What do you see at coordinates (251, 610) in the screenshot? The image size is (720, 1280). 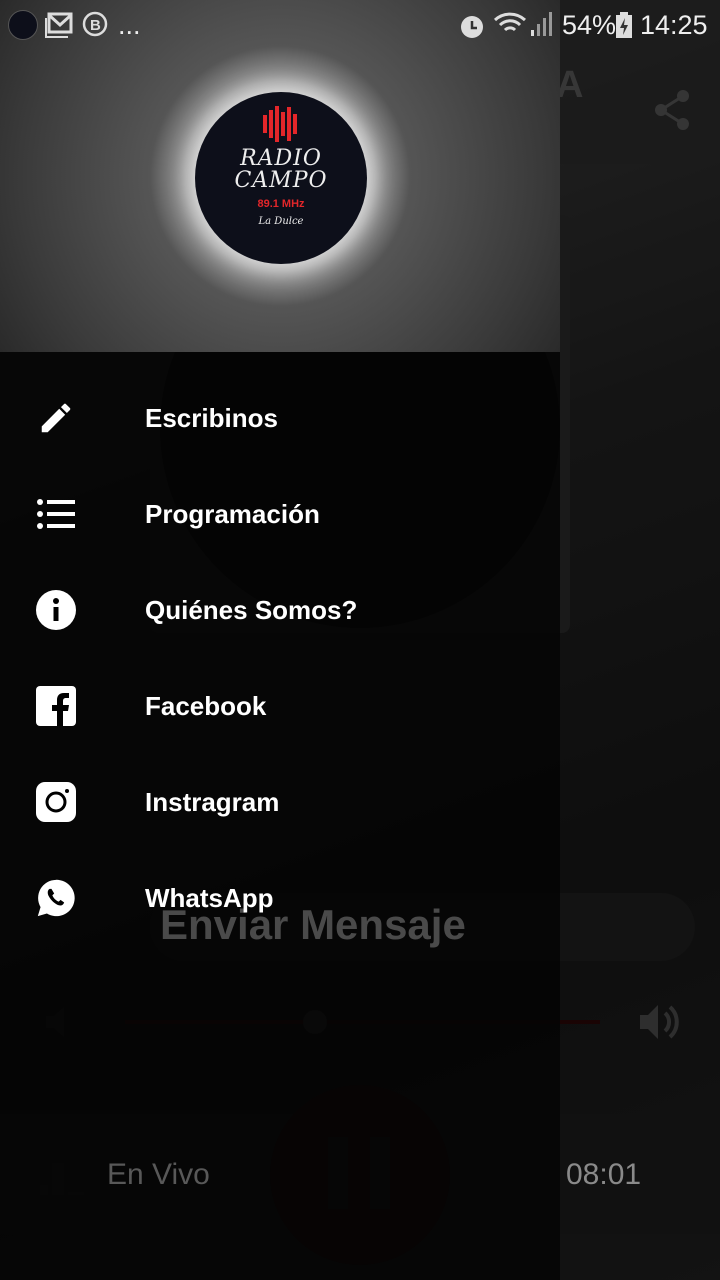 I see `drawer-item-label: Quiénes Somos?` at bounding box center [251, 610].